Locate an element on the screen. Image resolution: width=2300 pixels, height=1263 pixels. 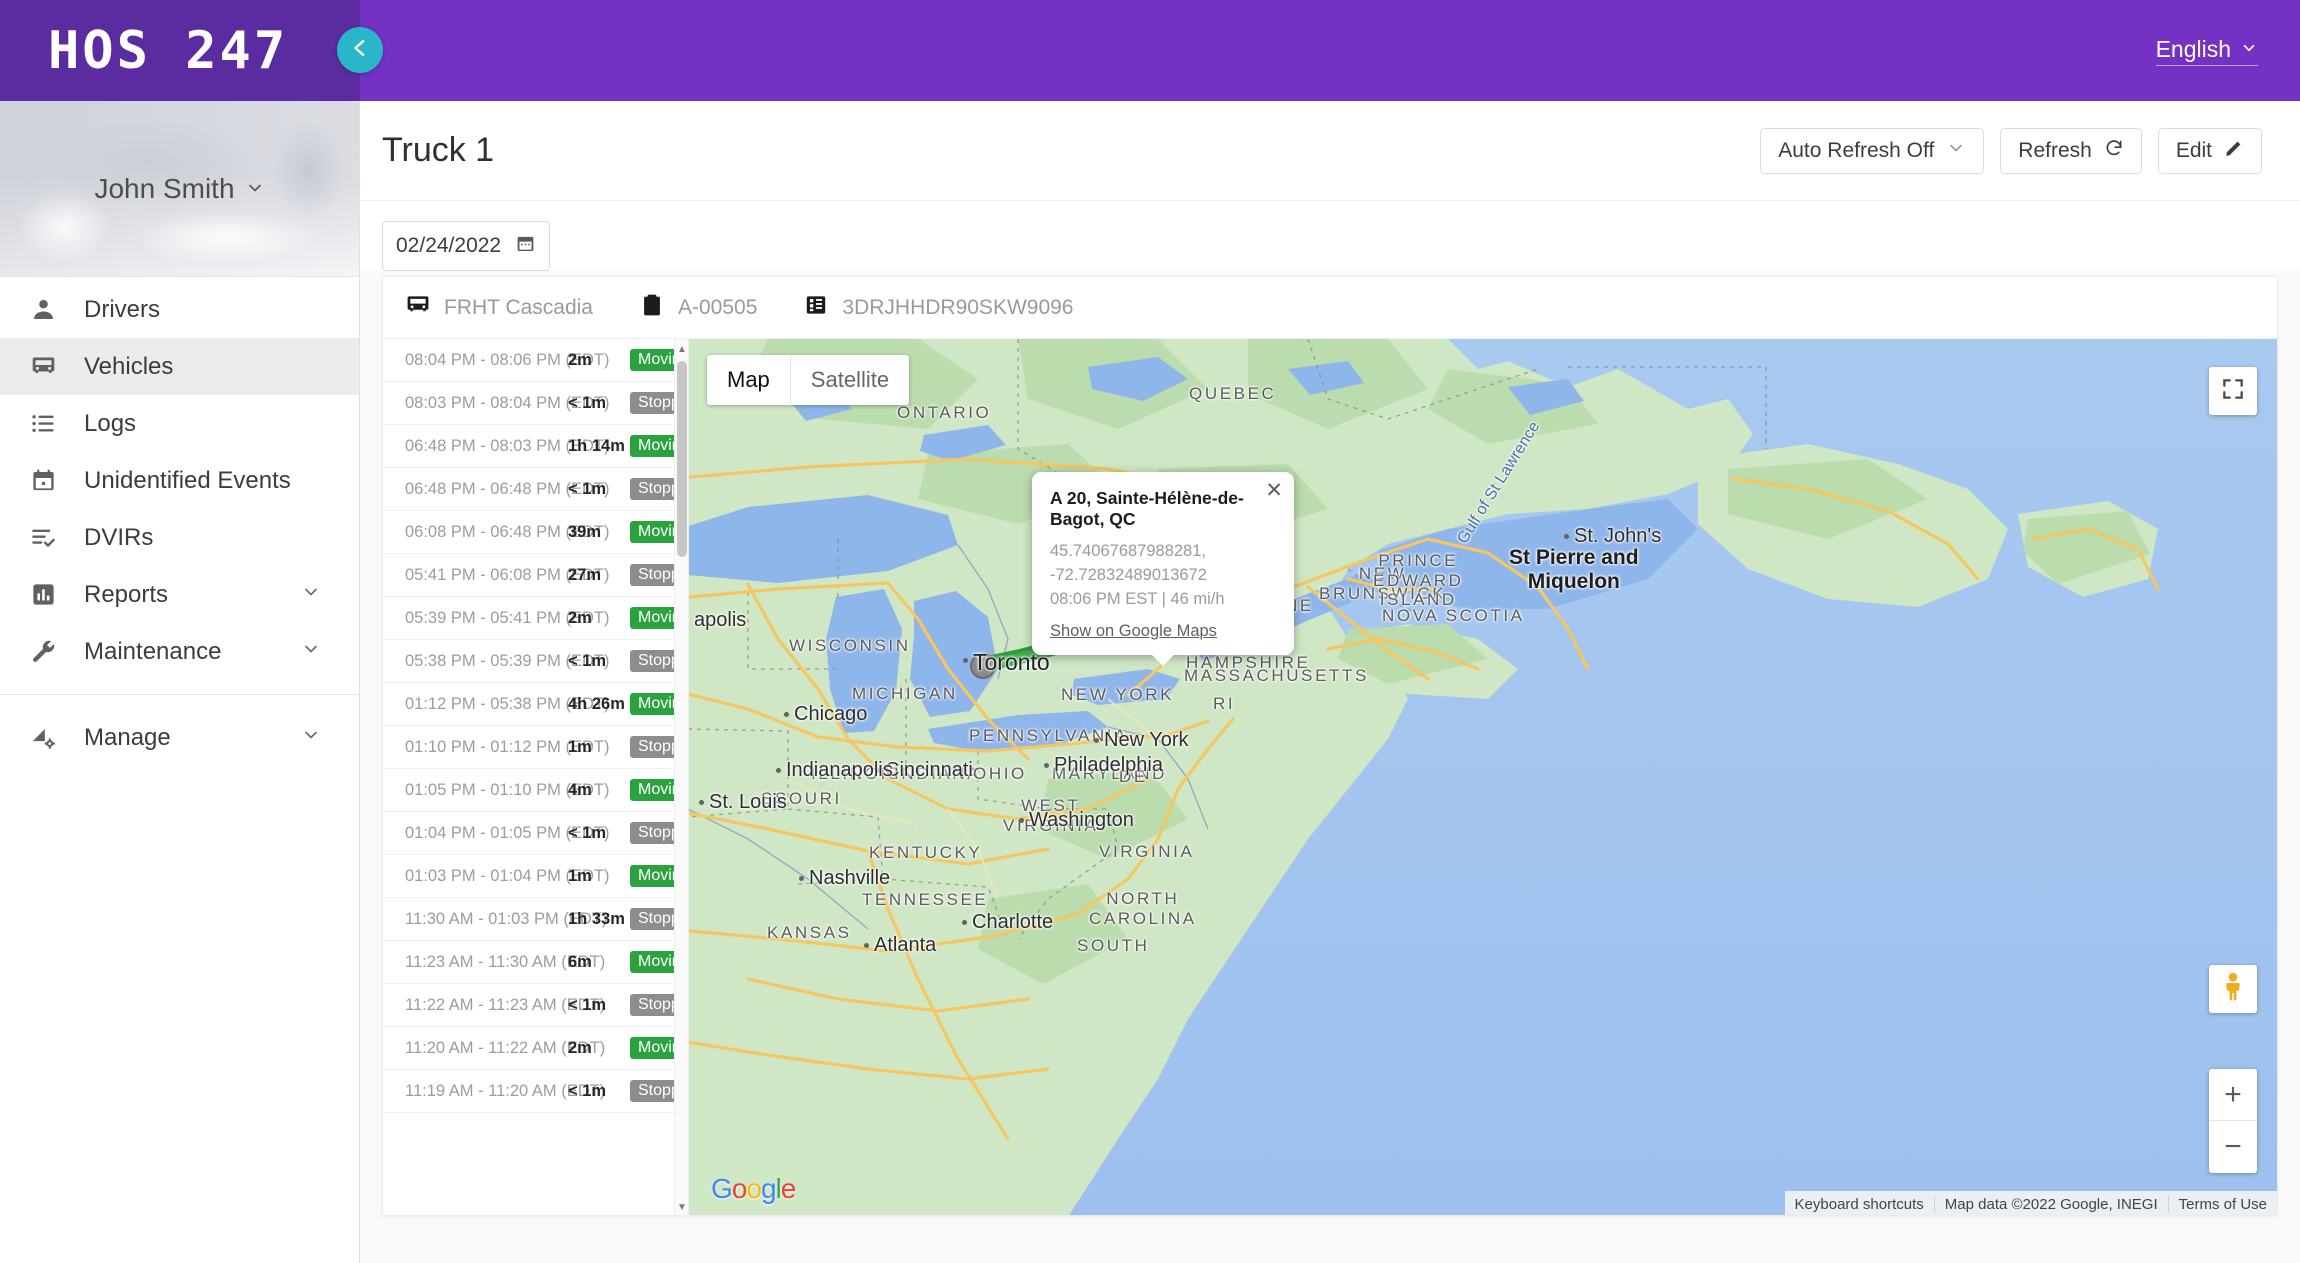
scroll-up-arrow-icon: ▲ is located at coordinates (681, 349).